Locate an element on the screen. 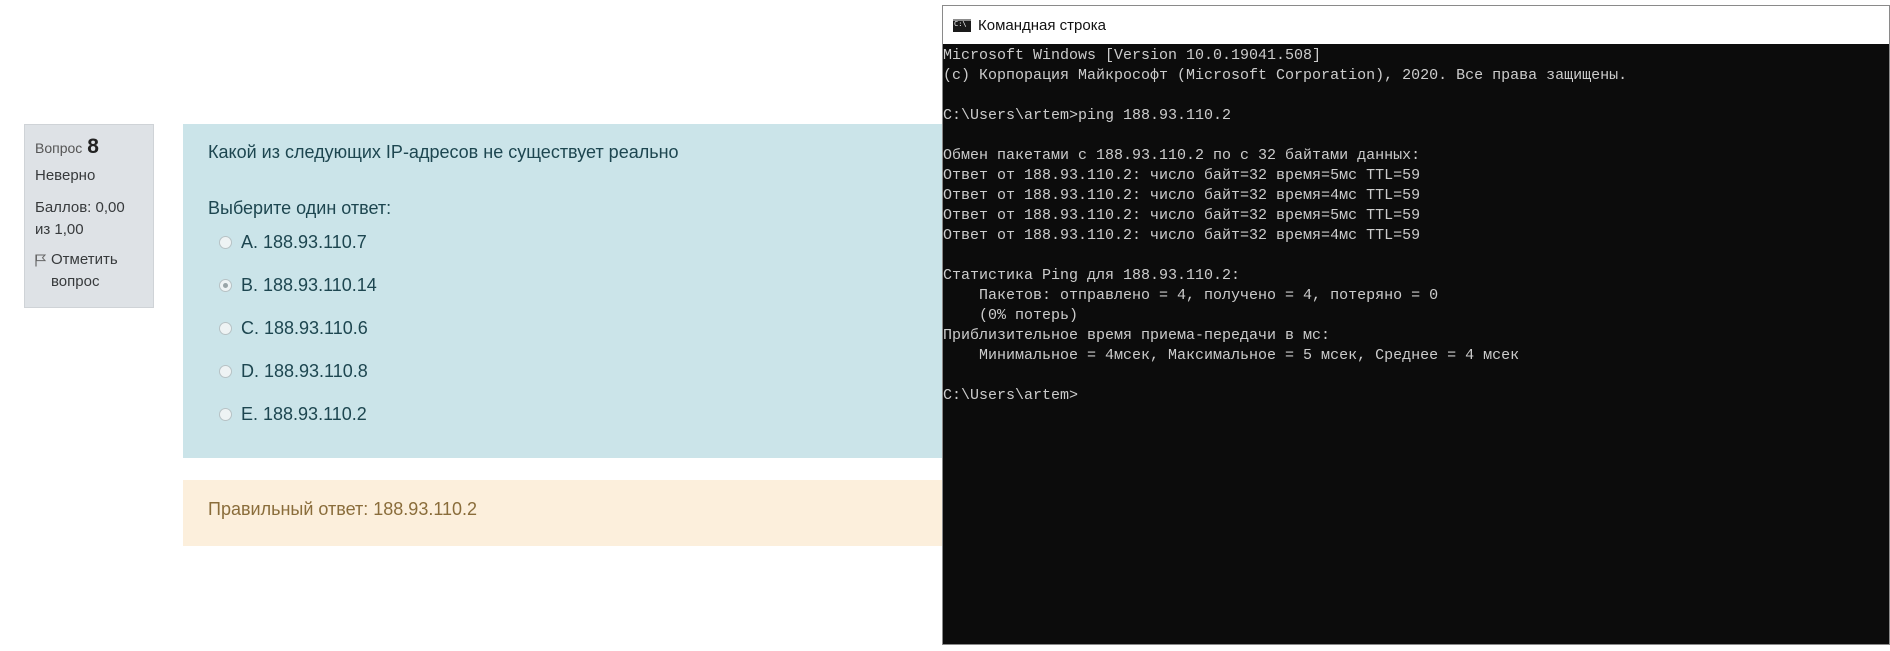  correct-answer-feedback: Правильный ответ: 188.93.110.2 is located at coordinates (563, 513).